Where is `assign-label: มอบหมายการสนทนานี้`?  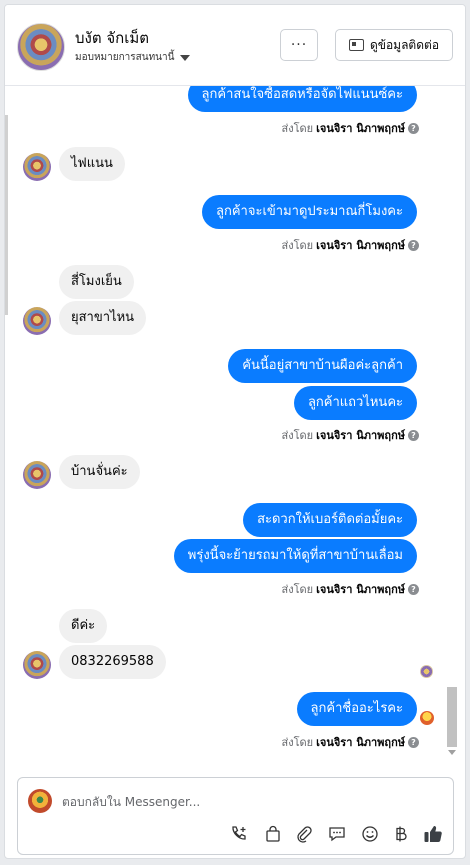 assign-label: มอบหมายการสนทนานี้ is located at coordinates (125, 57).